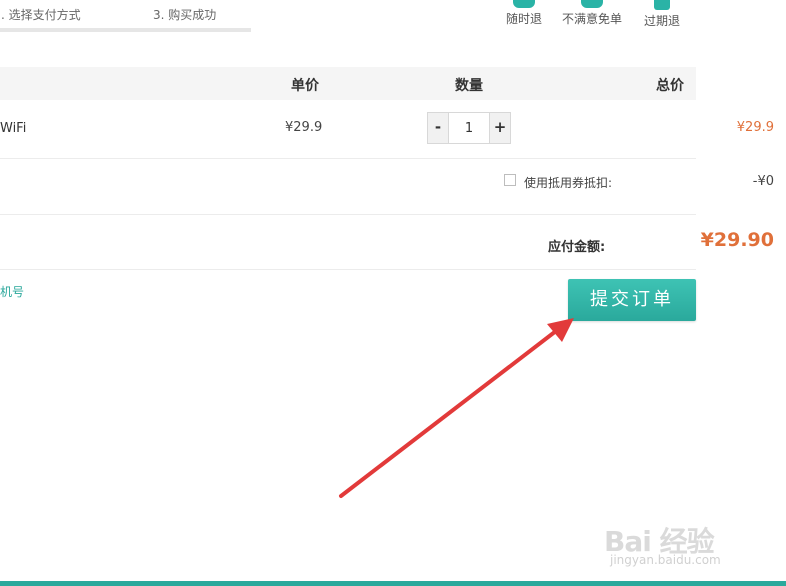 The height and width of the screenshot is (586, 786). What do you see at coordinates (755, 127) in the screenshot?
I see `row-total-price: ¥29.9` at bounding box center [755, 127].